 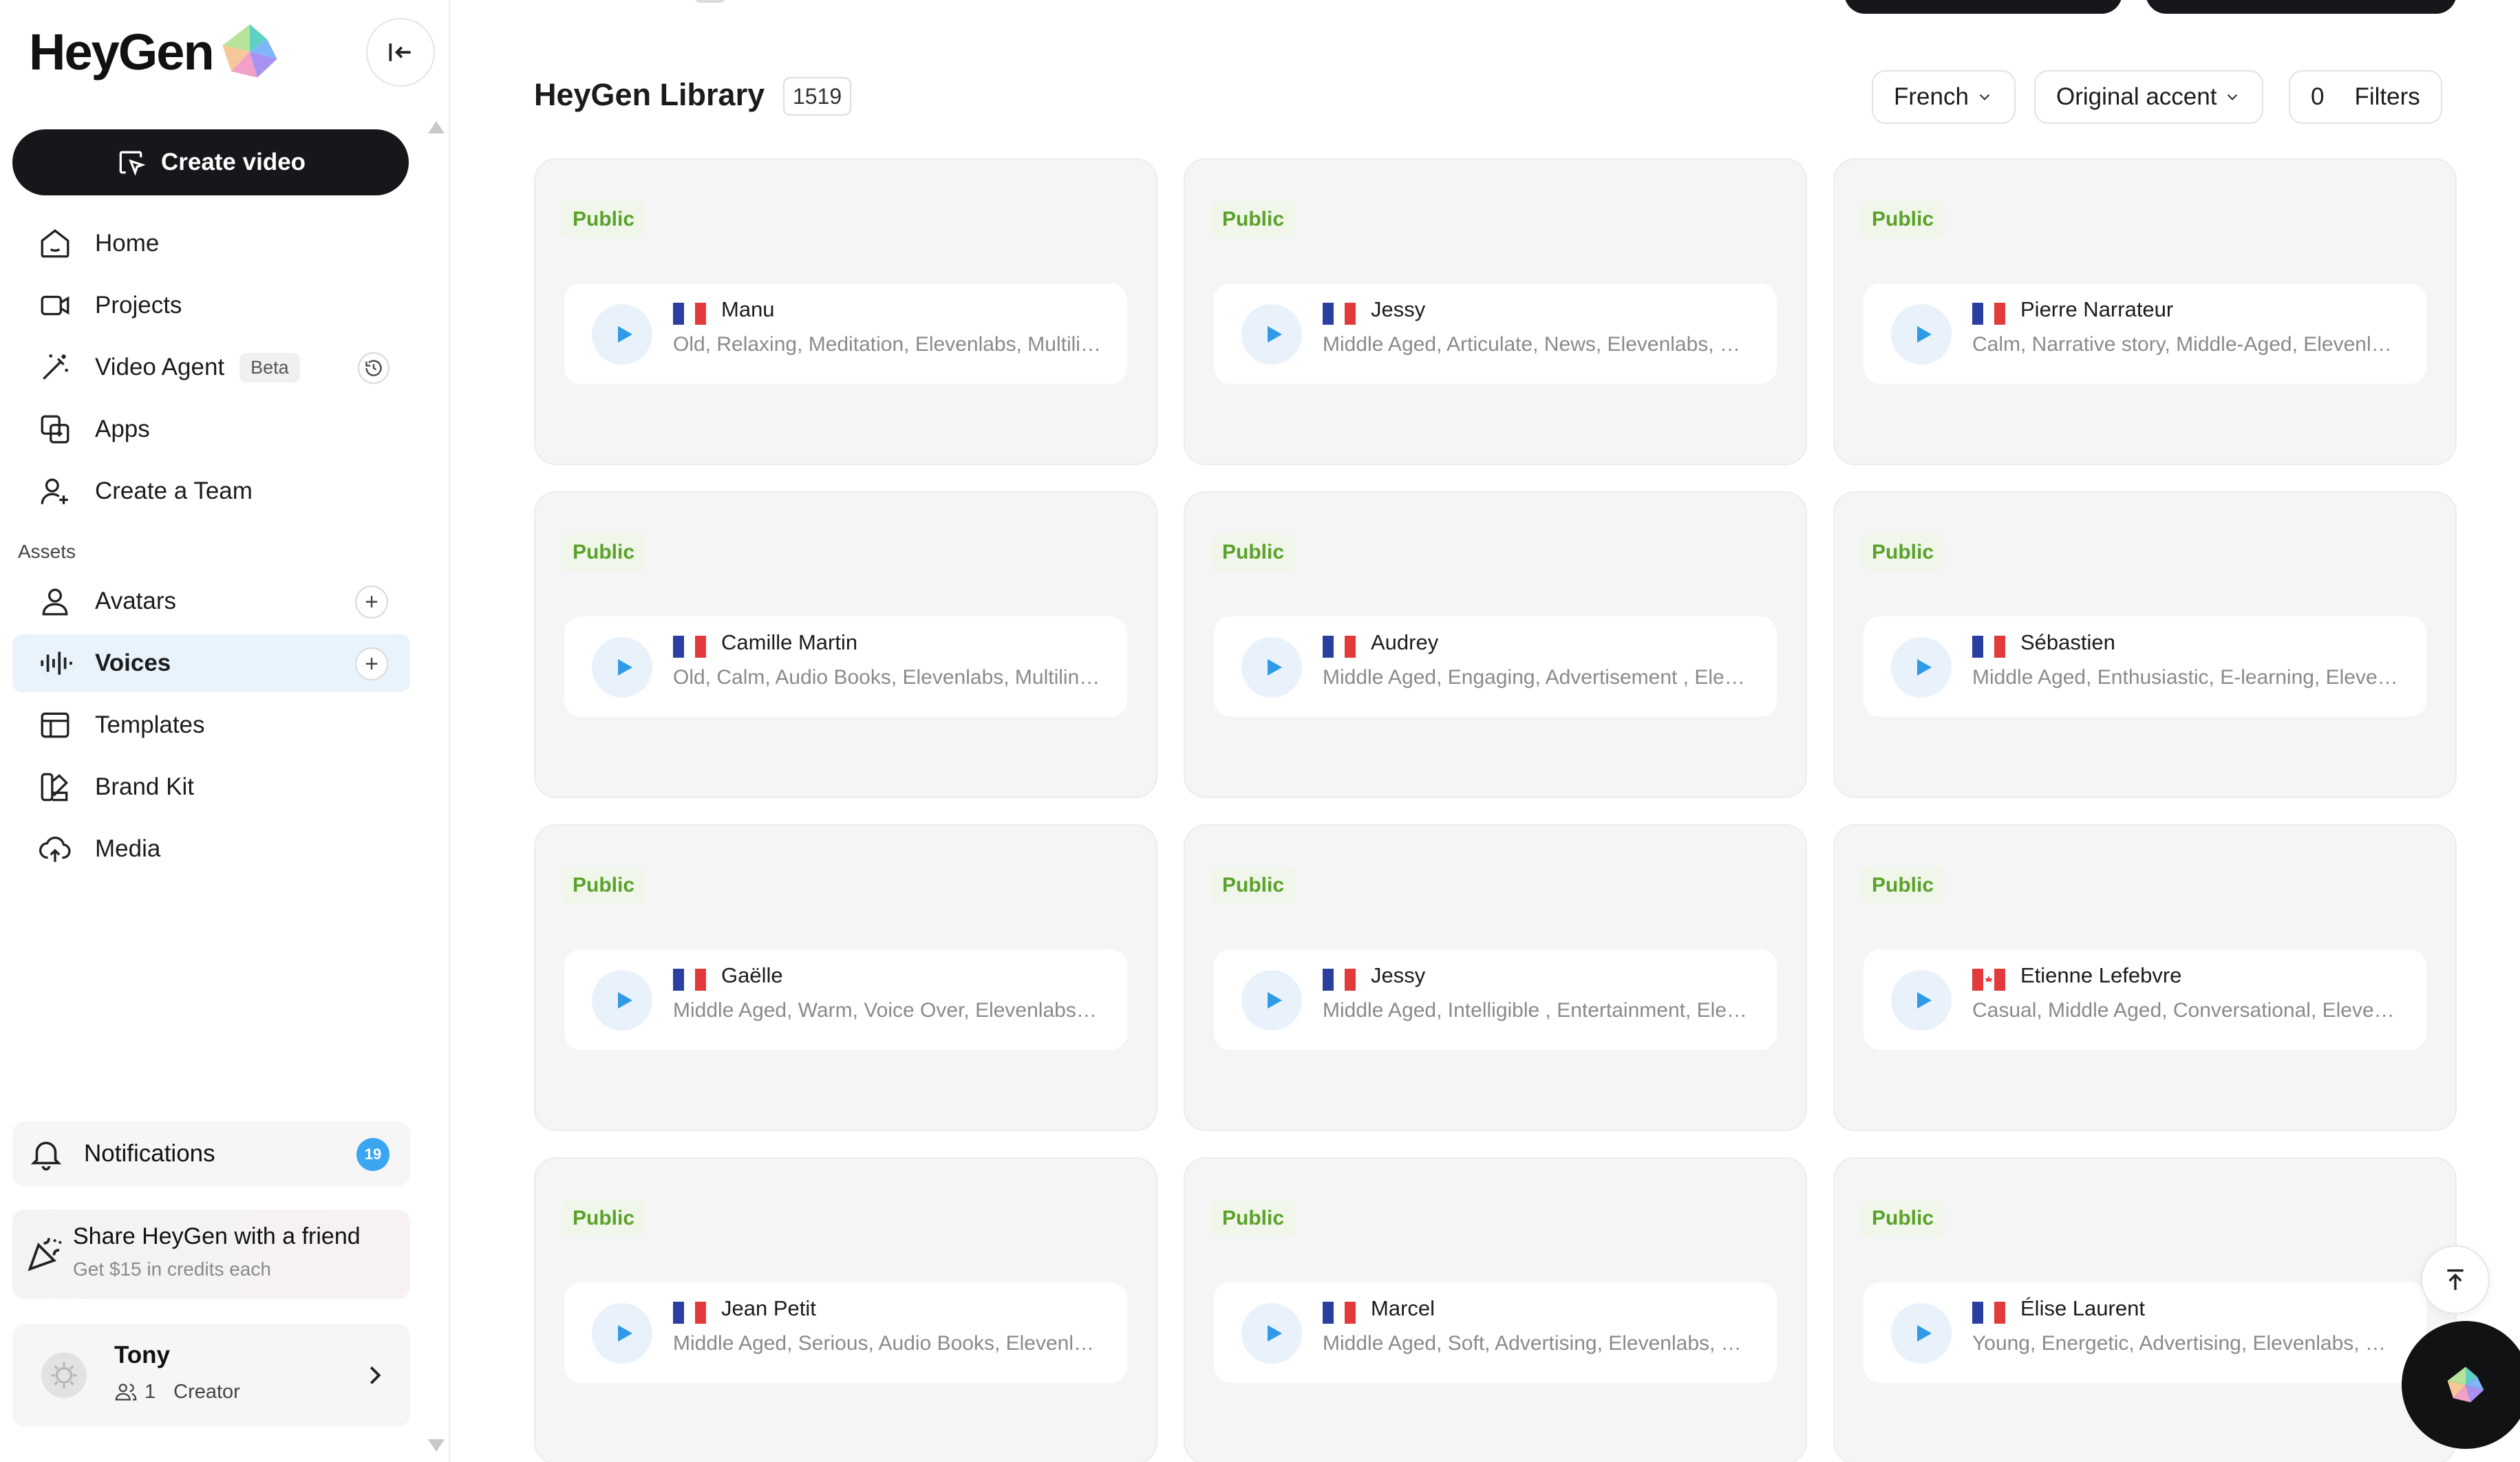 I want to click on sidebar-item-create-team: Create a Team, so click(x=211, y=491).